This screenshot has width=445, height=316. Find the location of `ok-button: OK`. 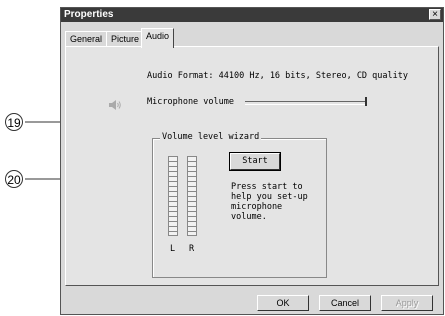

ok-button: OK is located at coordinates (283, 303).